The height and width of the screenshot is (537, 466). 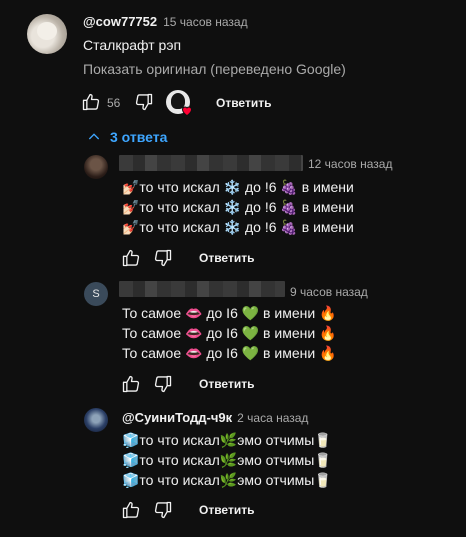 I want to click on heart-icon, so click(x=187, y=110).